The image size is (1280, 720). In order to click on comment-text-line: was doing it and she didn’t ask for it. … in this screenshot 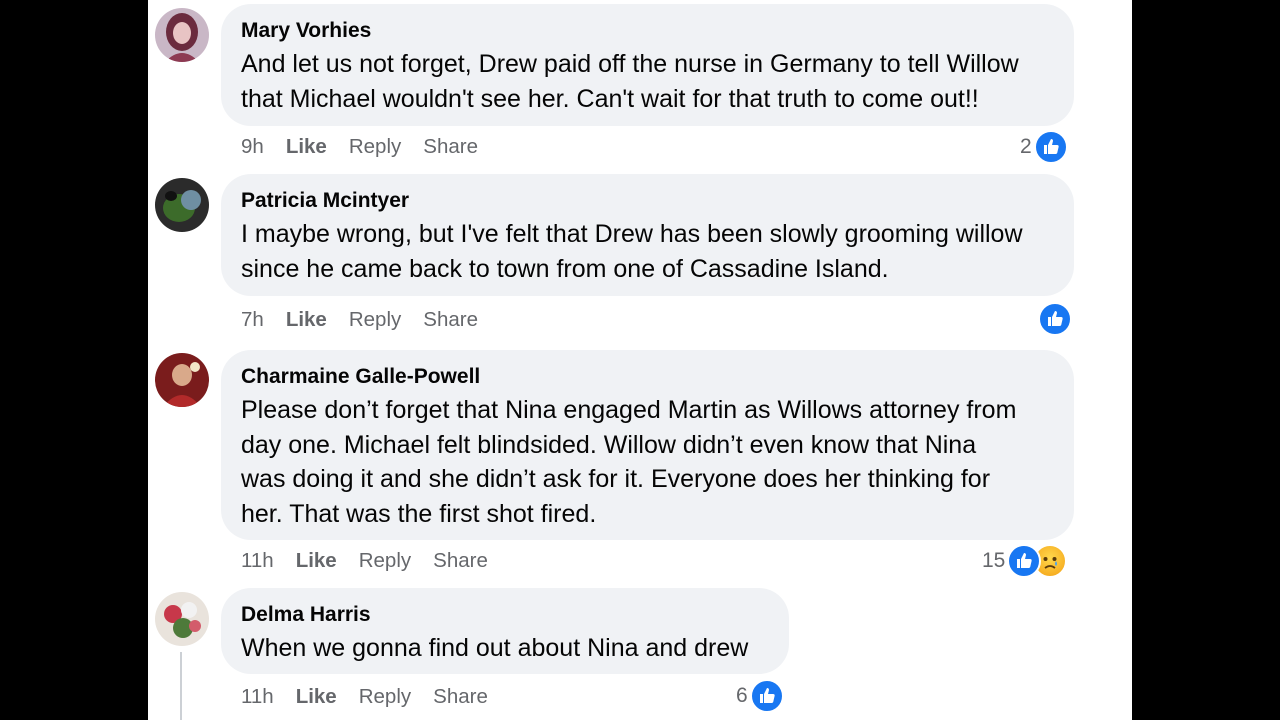, I will do `click(616, 479)`.